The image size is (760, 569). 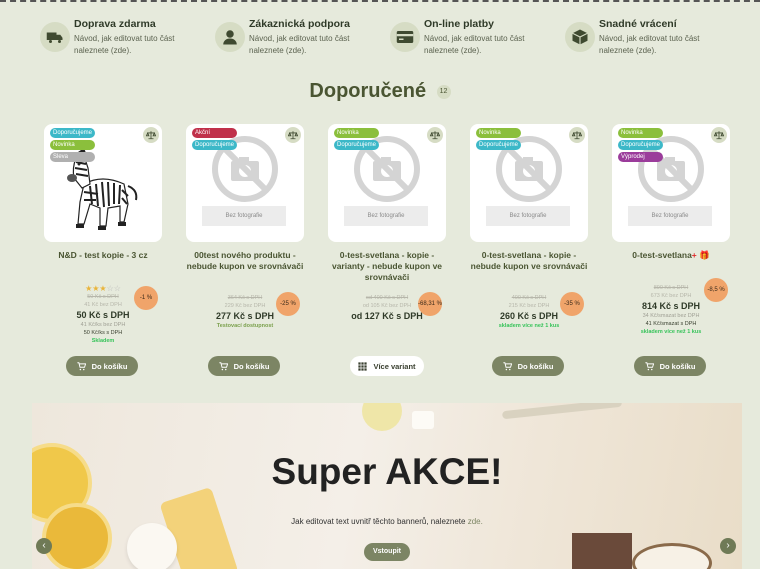 I want to click on bottle-image, so click(x=423, y=420).